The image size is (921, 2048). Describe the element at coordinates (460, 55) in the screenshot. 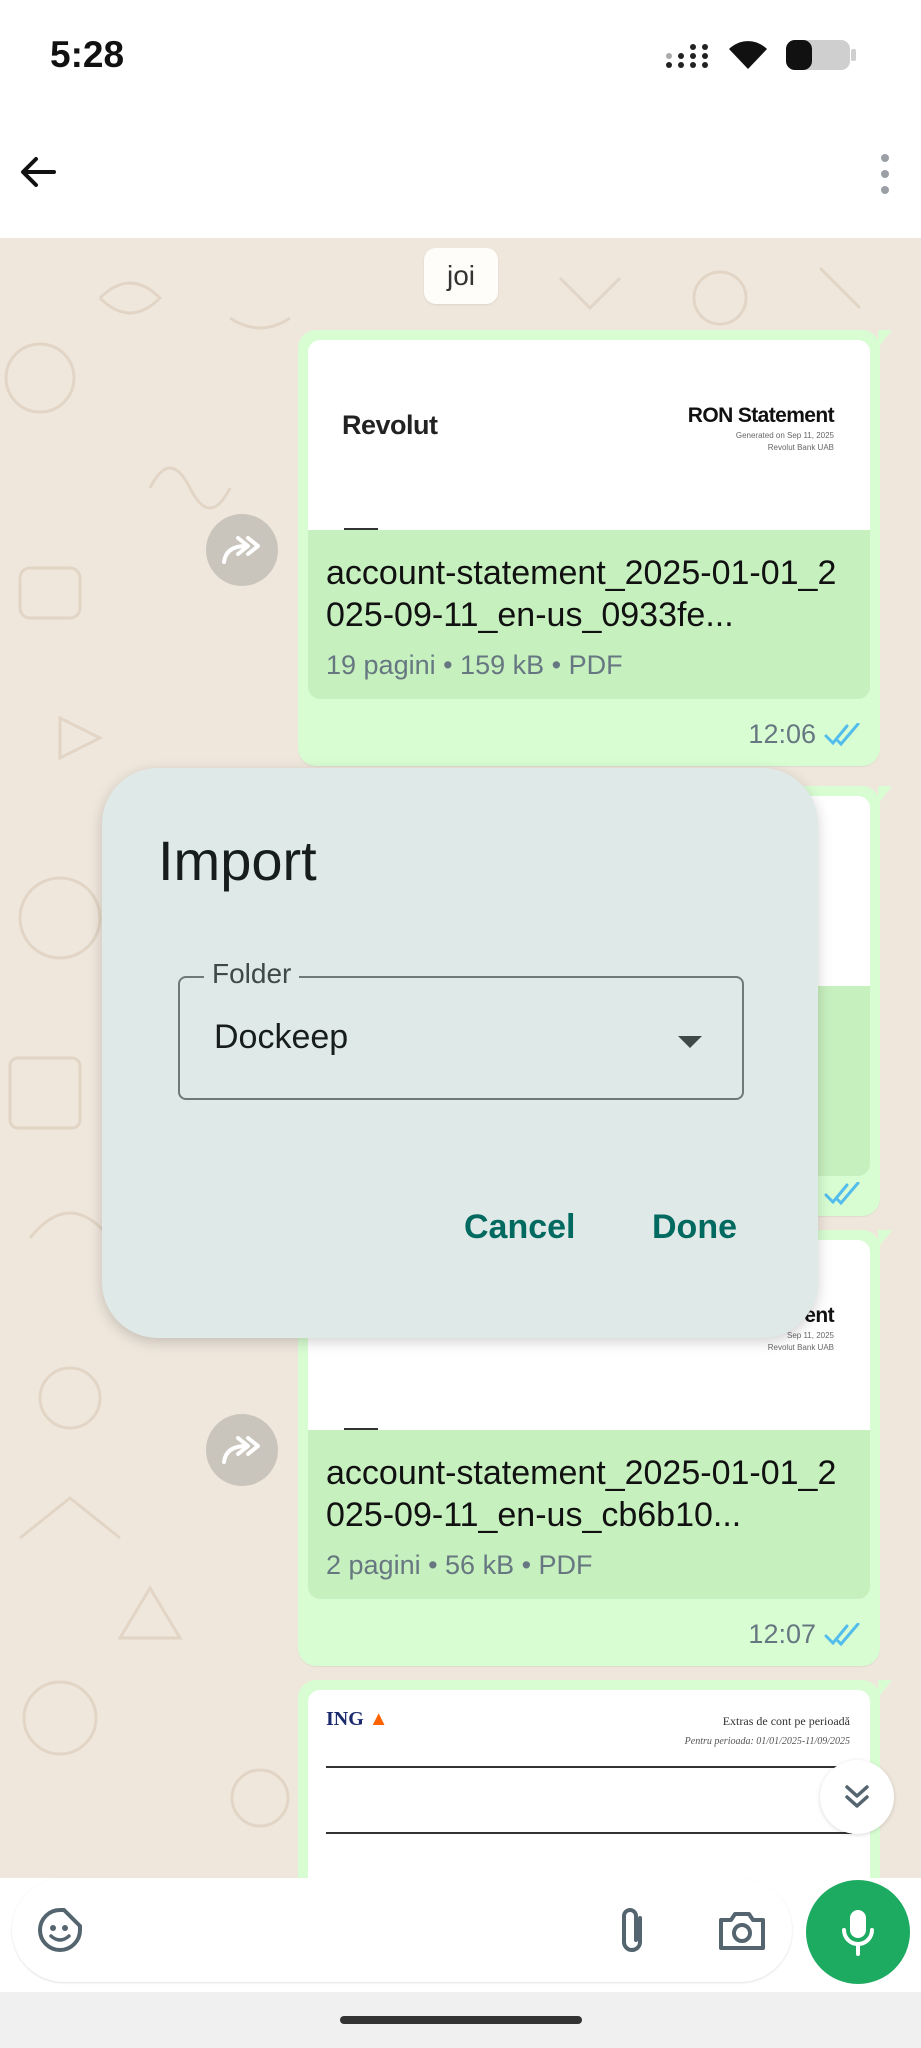

I see `status-bar: 5:28` at that location.